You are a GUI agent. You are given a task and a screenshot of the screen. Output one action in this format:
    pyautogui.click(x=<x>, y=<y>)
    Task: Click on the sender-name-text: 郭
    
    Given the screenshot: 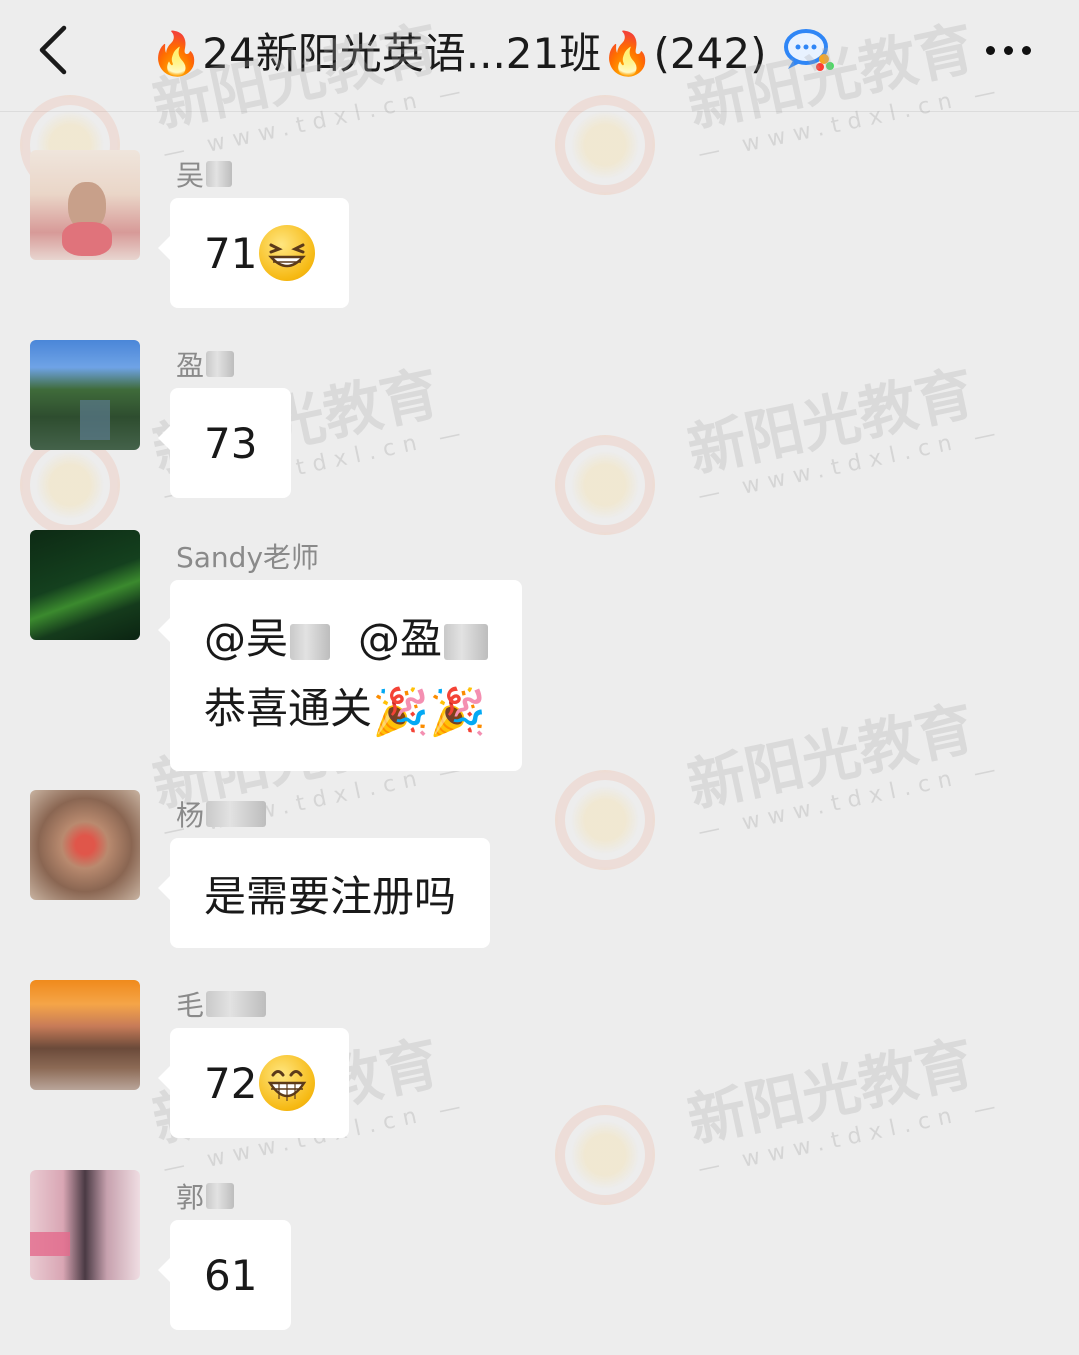 What is the action you would take?
    pyautogui.click(x=190, y=1197)
    